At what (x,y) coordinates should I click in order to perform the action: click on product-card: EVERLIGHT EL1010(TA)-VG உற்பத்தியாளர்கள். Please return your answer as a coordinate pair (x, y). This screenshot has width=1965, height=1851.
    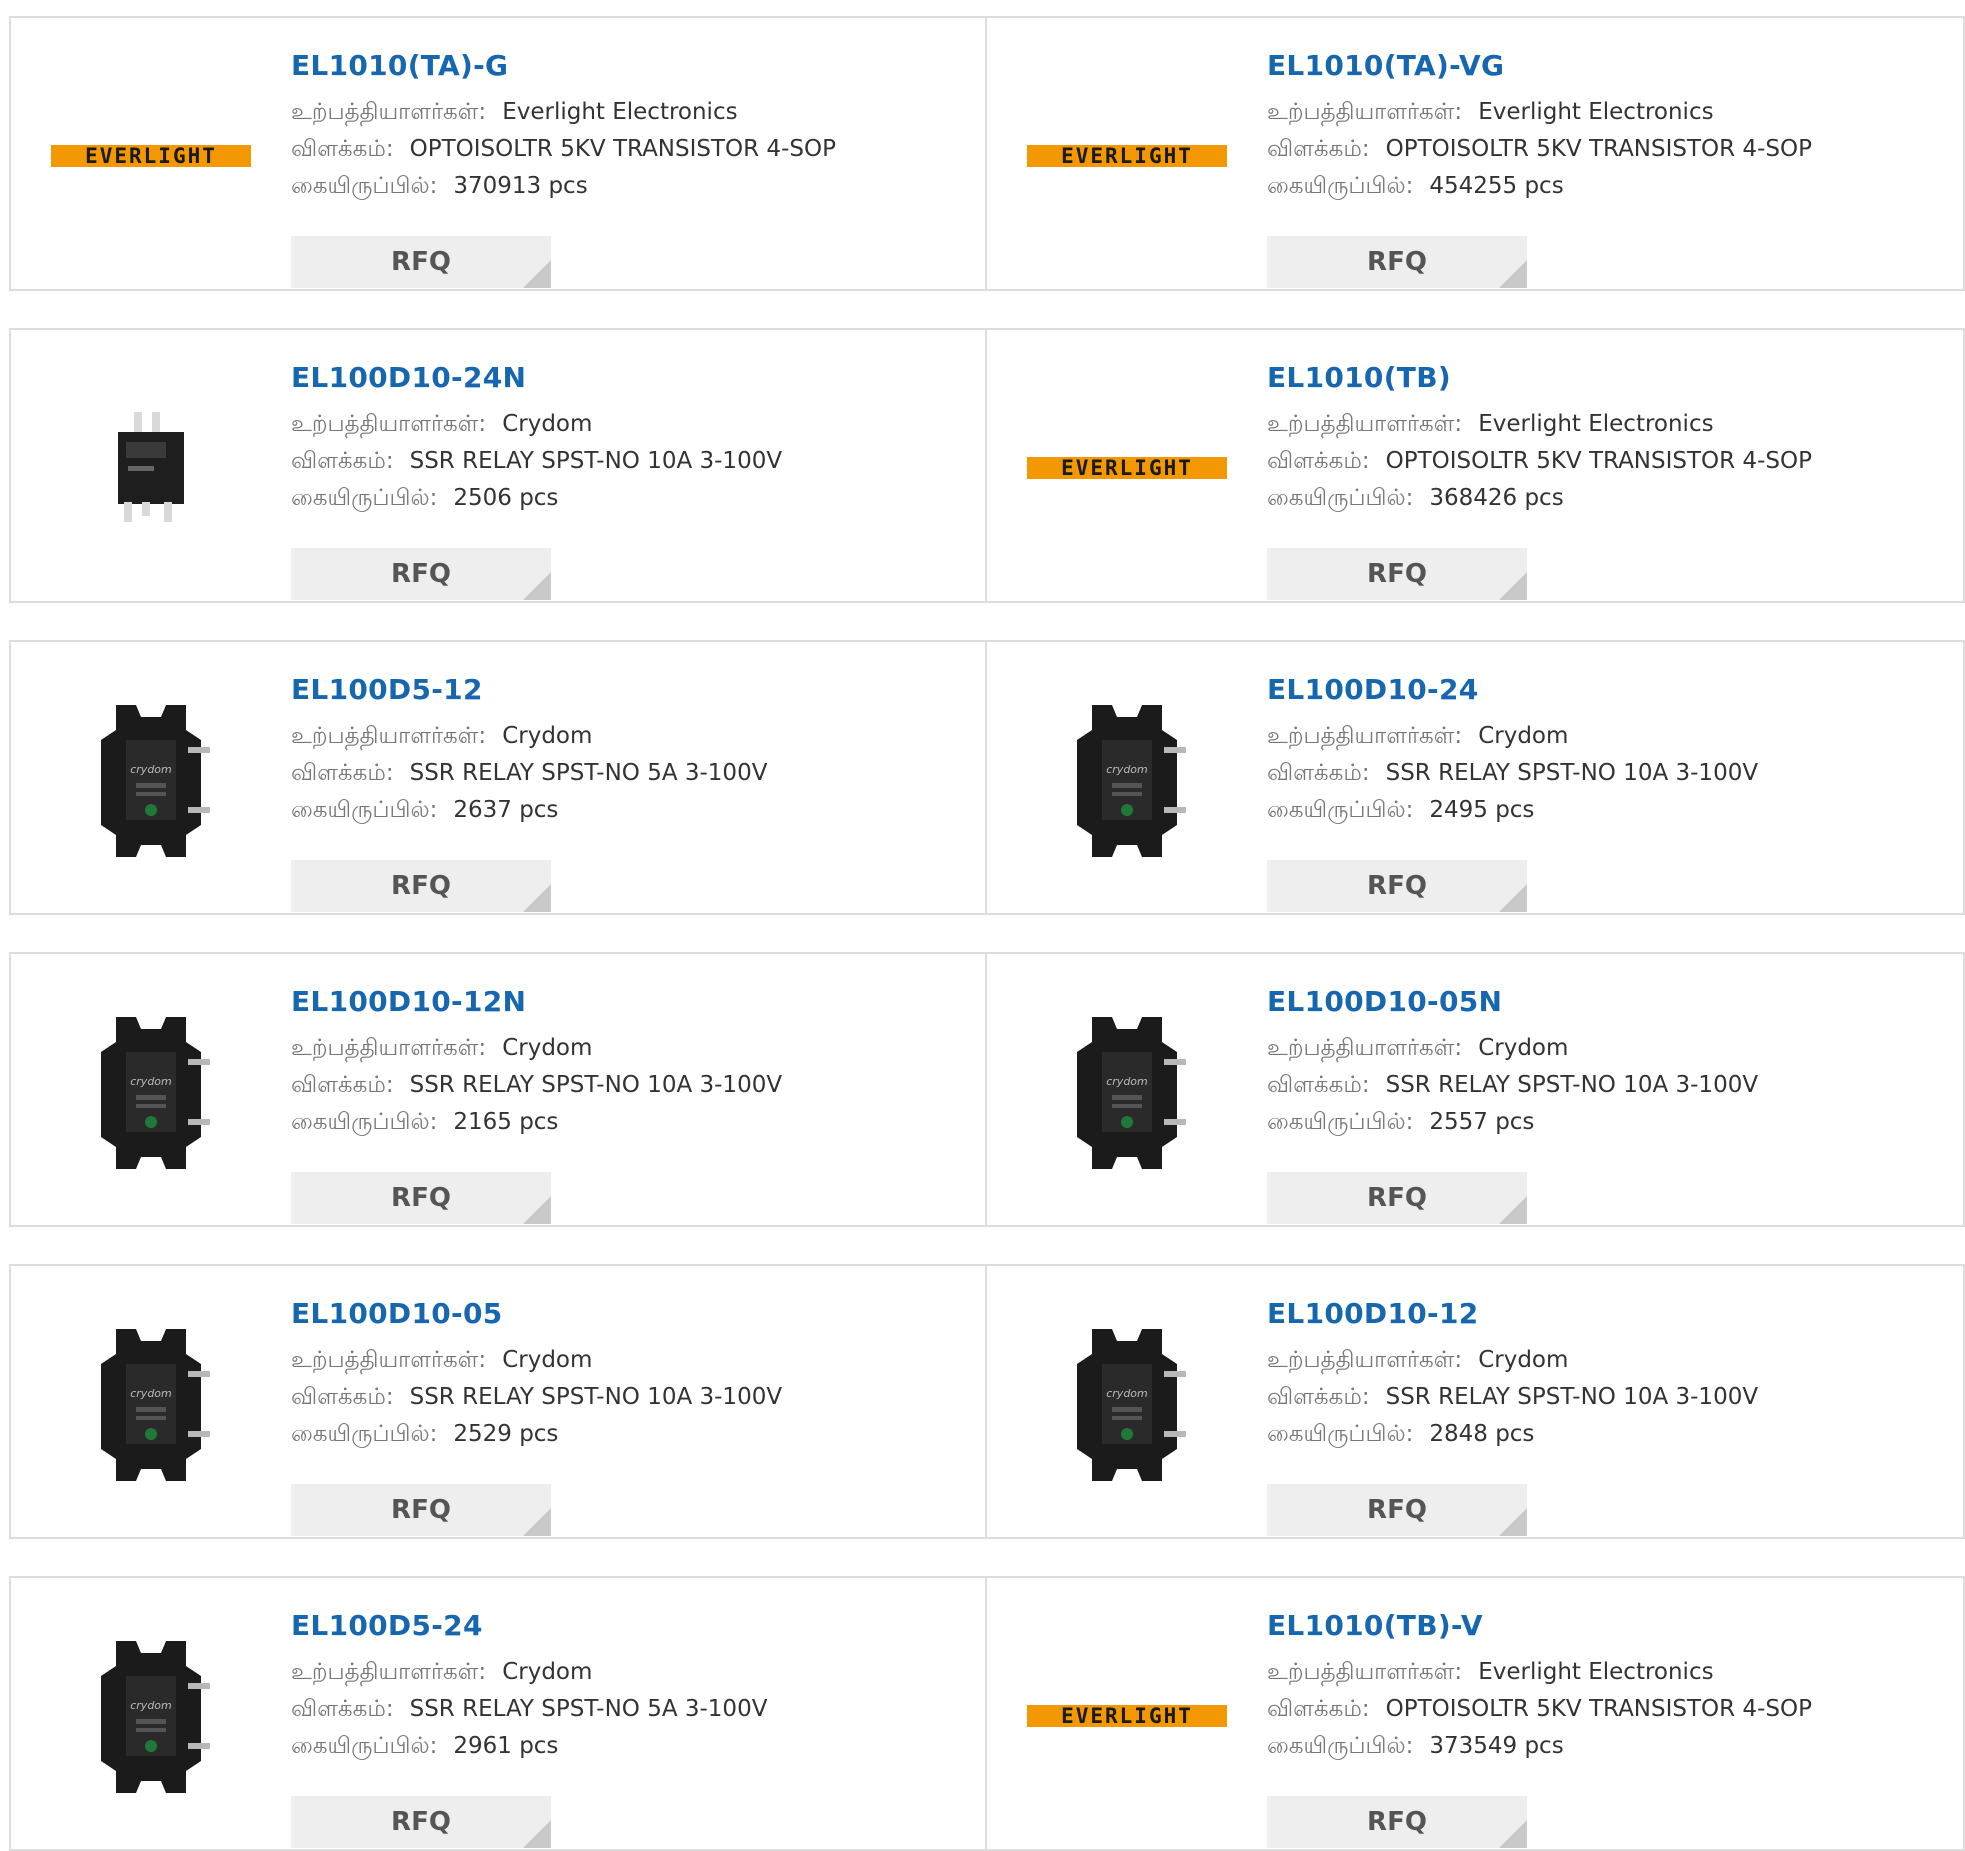
    Looking at the image, I should click on (1476, 153).